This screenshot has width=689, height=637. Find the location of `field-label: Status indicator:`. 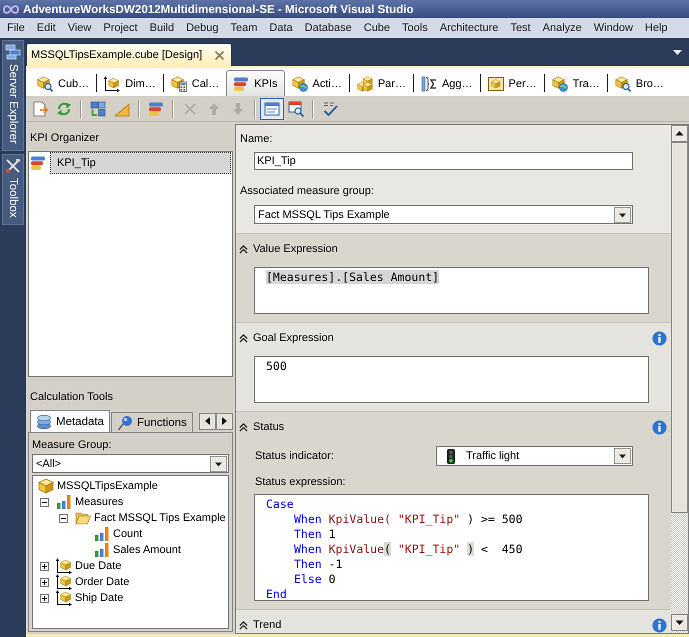

field-label: Status indicator: is located at coordinates (294, 456).